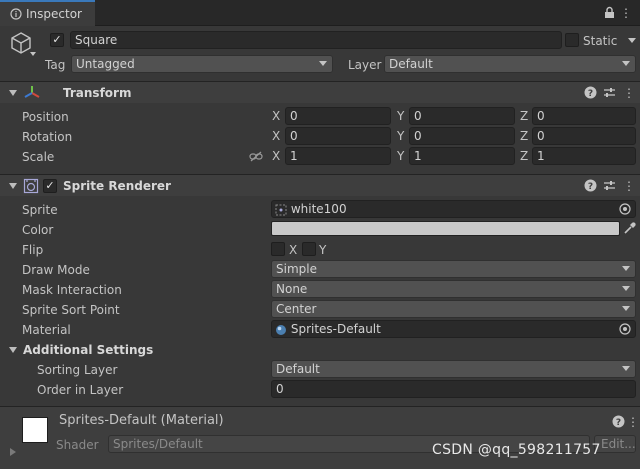  What do you see at coordinates (38, 230) in the screenshot?
I see `color-label: Color` at bounding box center [38, 230].